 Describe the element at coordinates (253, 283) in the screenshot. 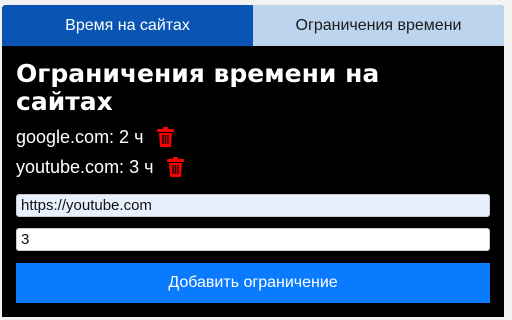

I see `add-limit-button: Добавить ограничение` at that location.